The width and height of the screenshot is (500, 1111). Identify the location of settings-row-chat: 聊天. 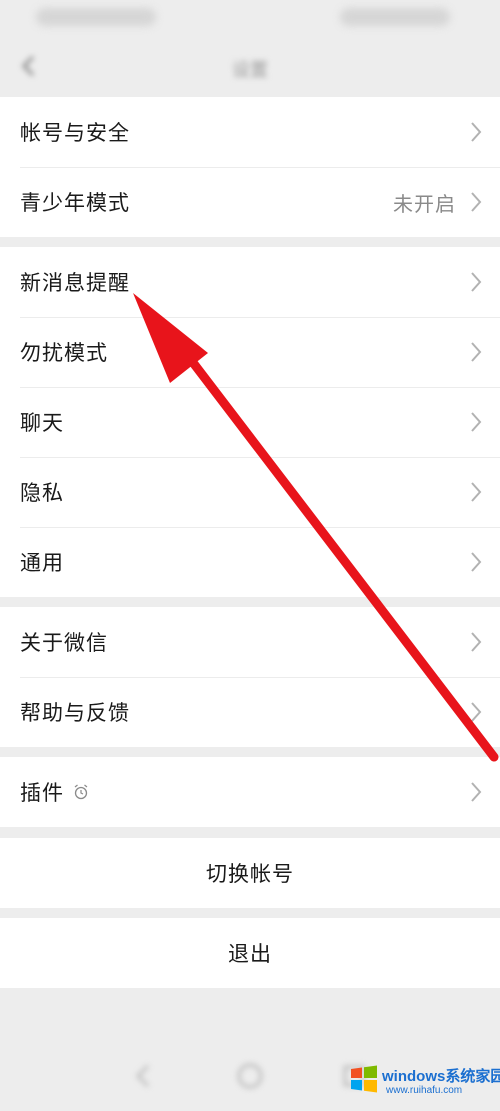
(250, 422).